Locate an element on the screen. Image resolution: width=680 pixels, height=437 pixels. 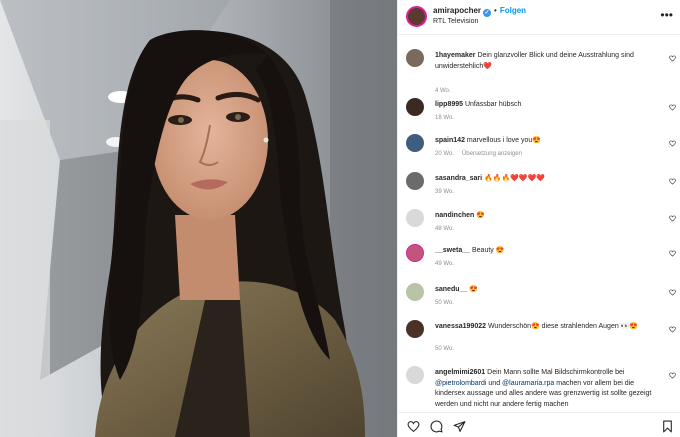
username-row: amirapocher ✓ • Folgen is located at coordinates (479, 11).